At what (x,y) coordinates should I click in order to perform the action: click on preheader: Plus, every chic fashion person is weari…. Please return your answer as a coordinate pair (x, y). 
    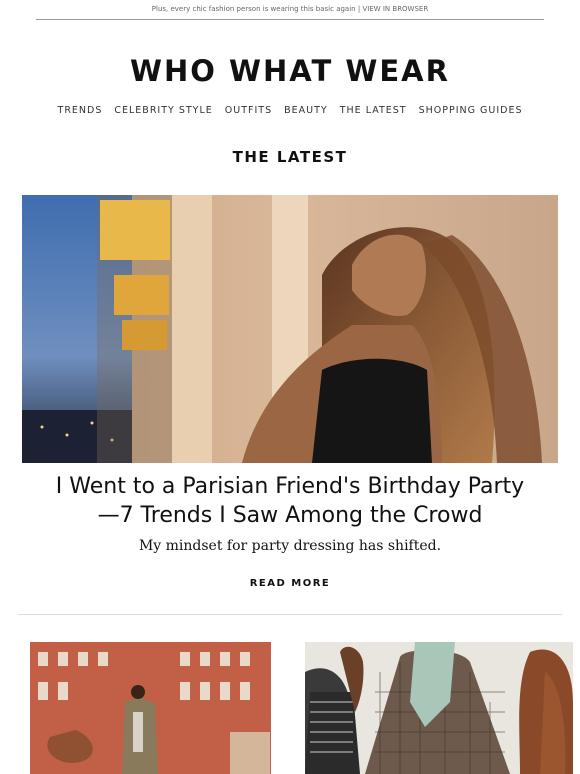
    Looking at the image, I should click on (290, 9).